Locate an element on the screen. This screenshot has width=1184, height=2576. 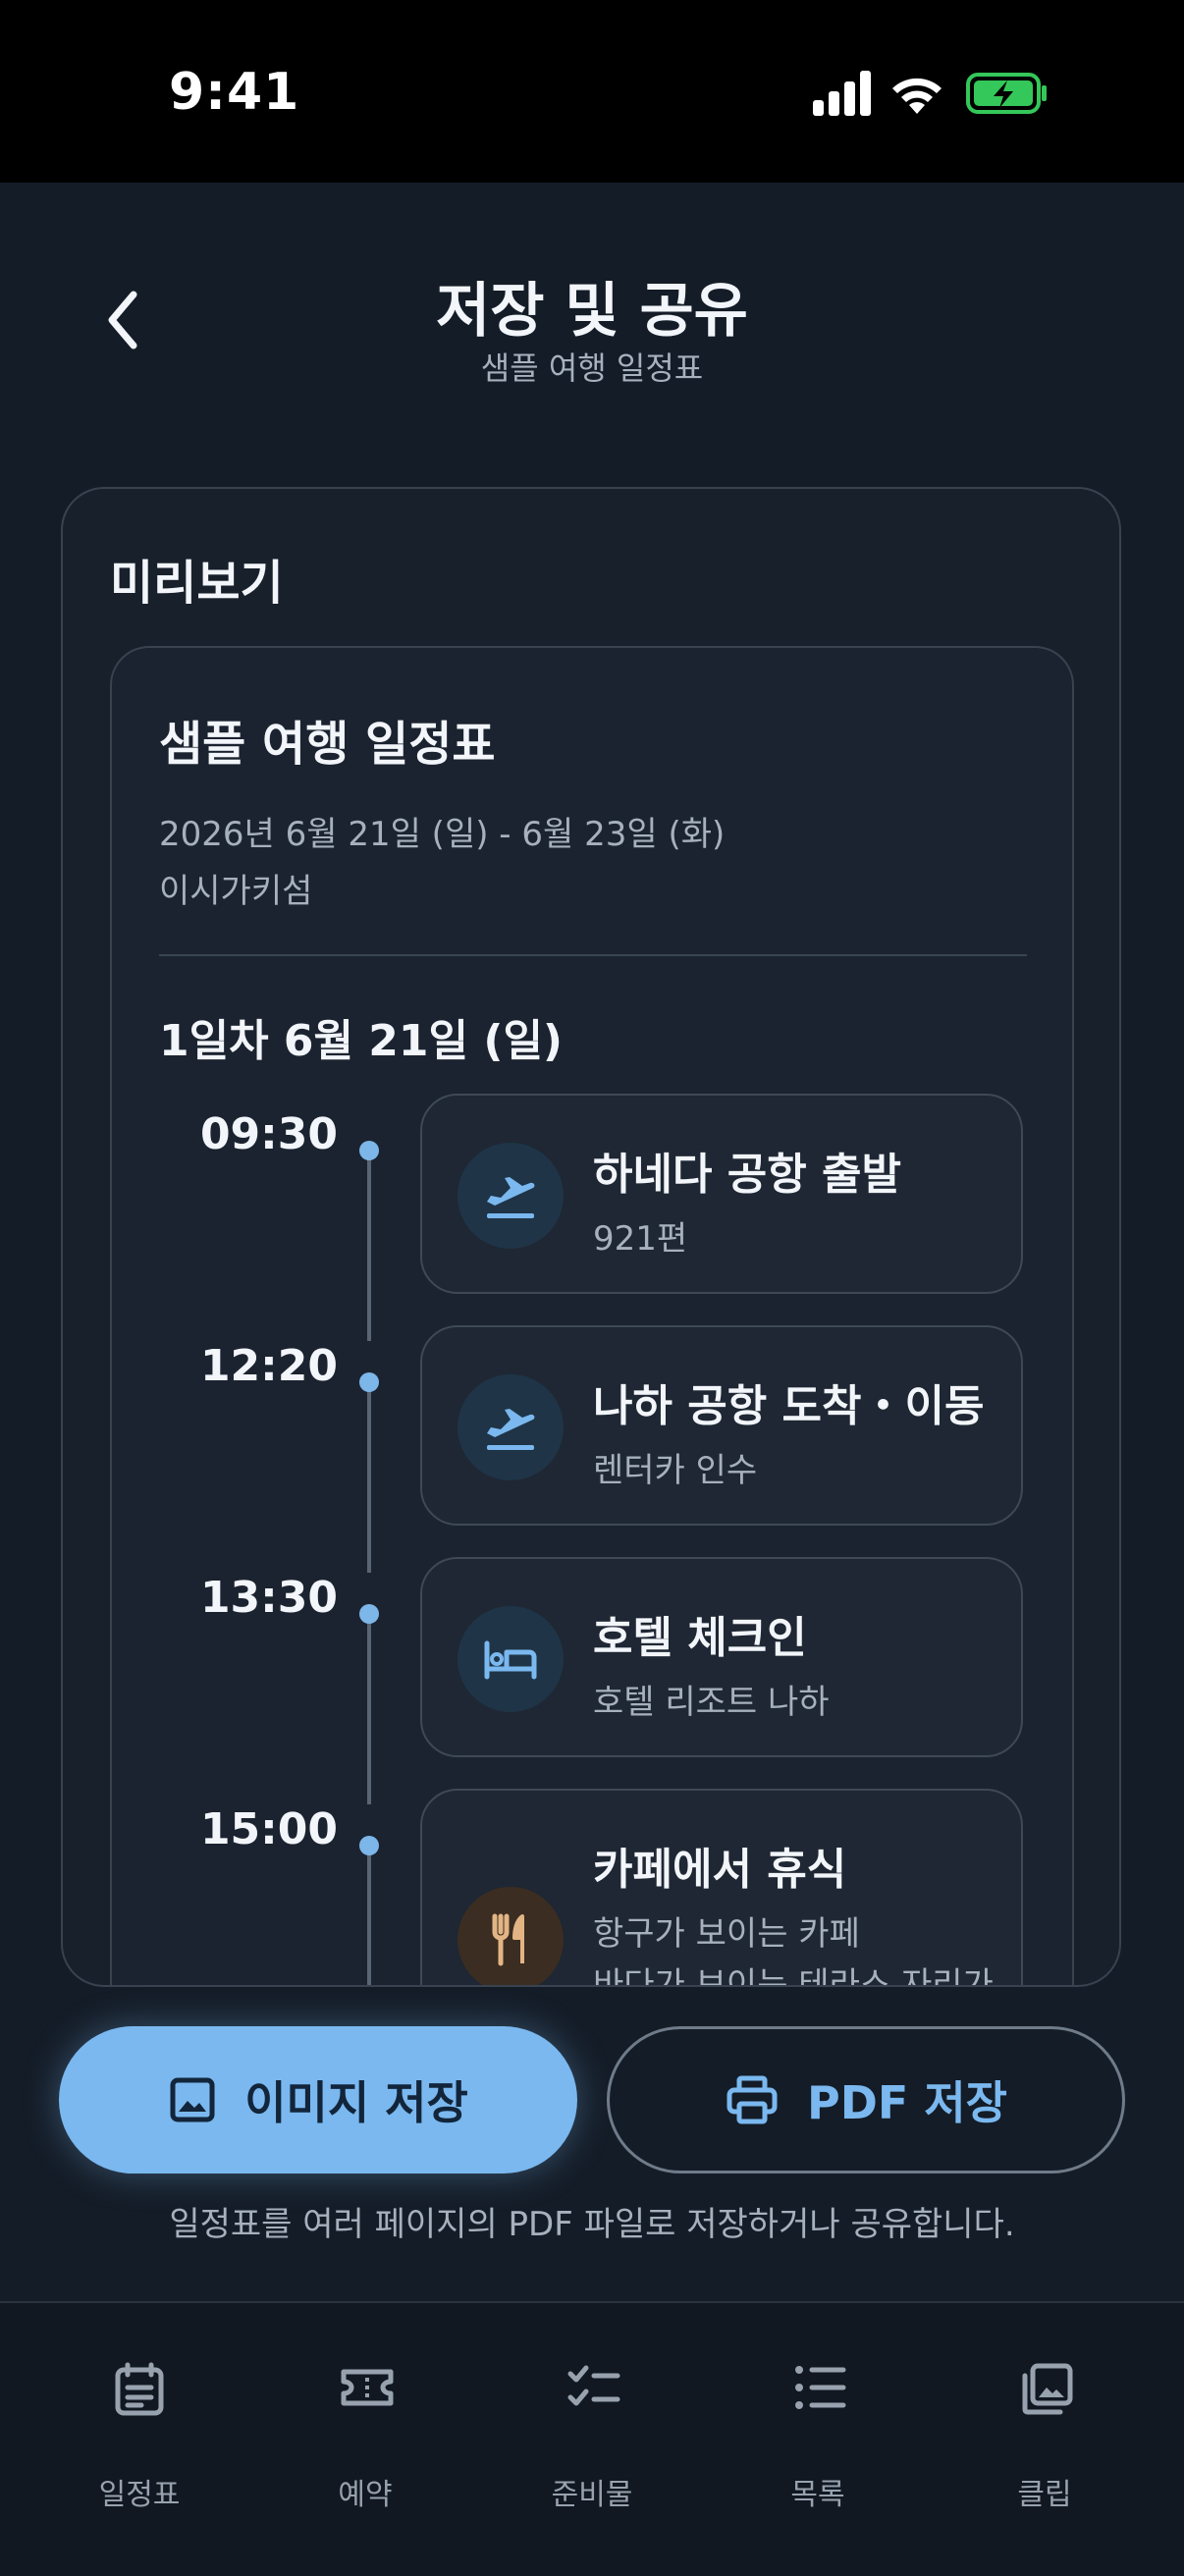
event-card: 나하 공항 도착・이동 렌터카 인수 is located at coordinates (721, 1425).